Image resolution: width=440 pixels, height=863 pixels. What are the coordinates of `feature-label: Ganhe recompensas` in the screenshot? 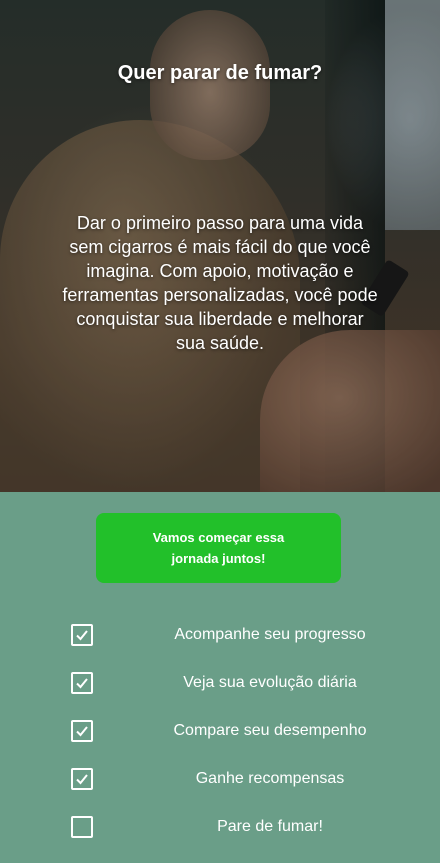 It's located at (270, 778).